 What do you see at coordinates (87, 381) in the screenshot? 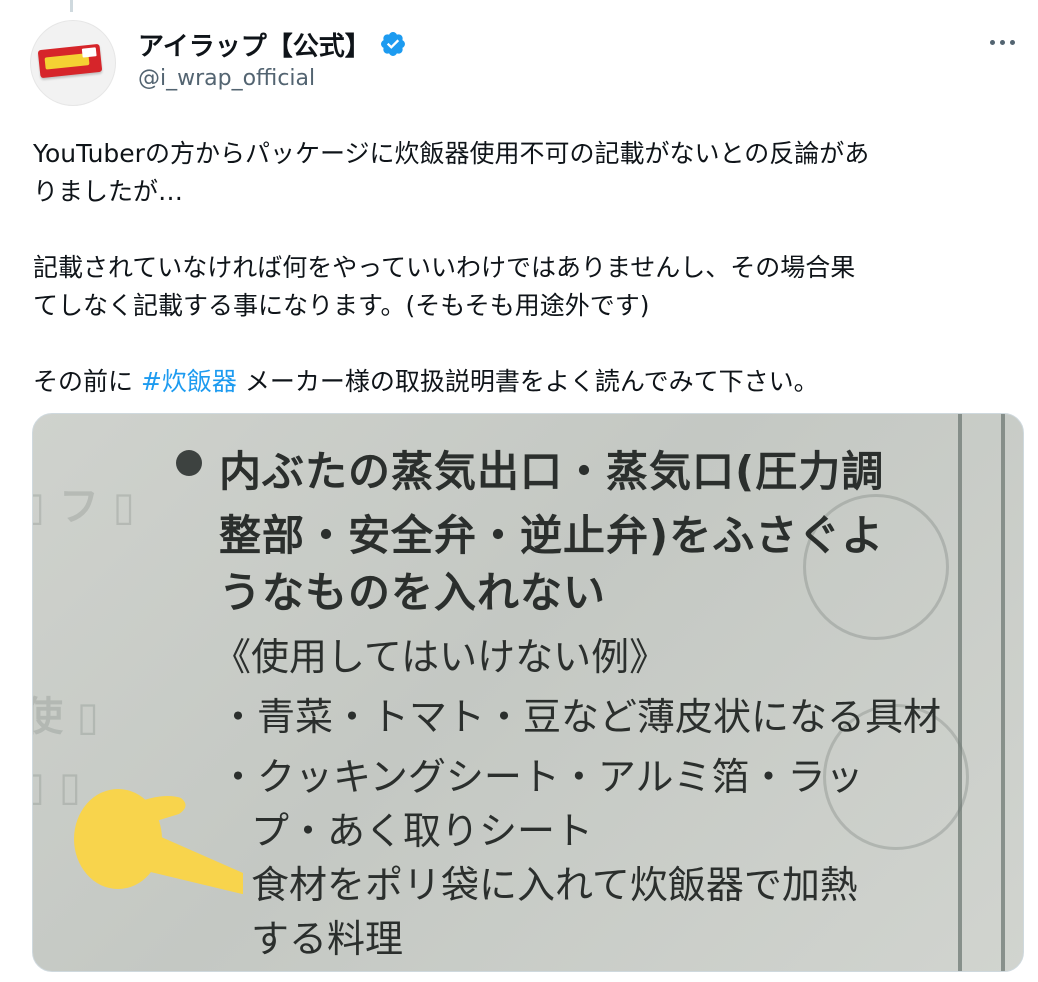
I see `tweet-line-prefix: その前に` at bounding box center [87, 381].